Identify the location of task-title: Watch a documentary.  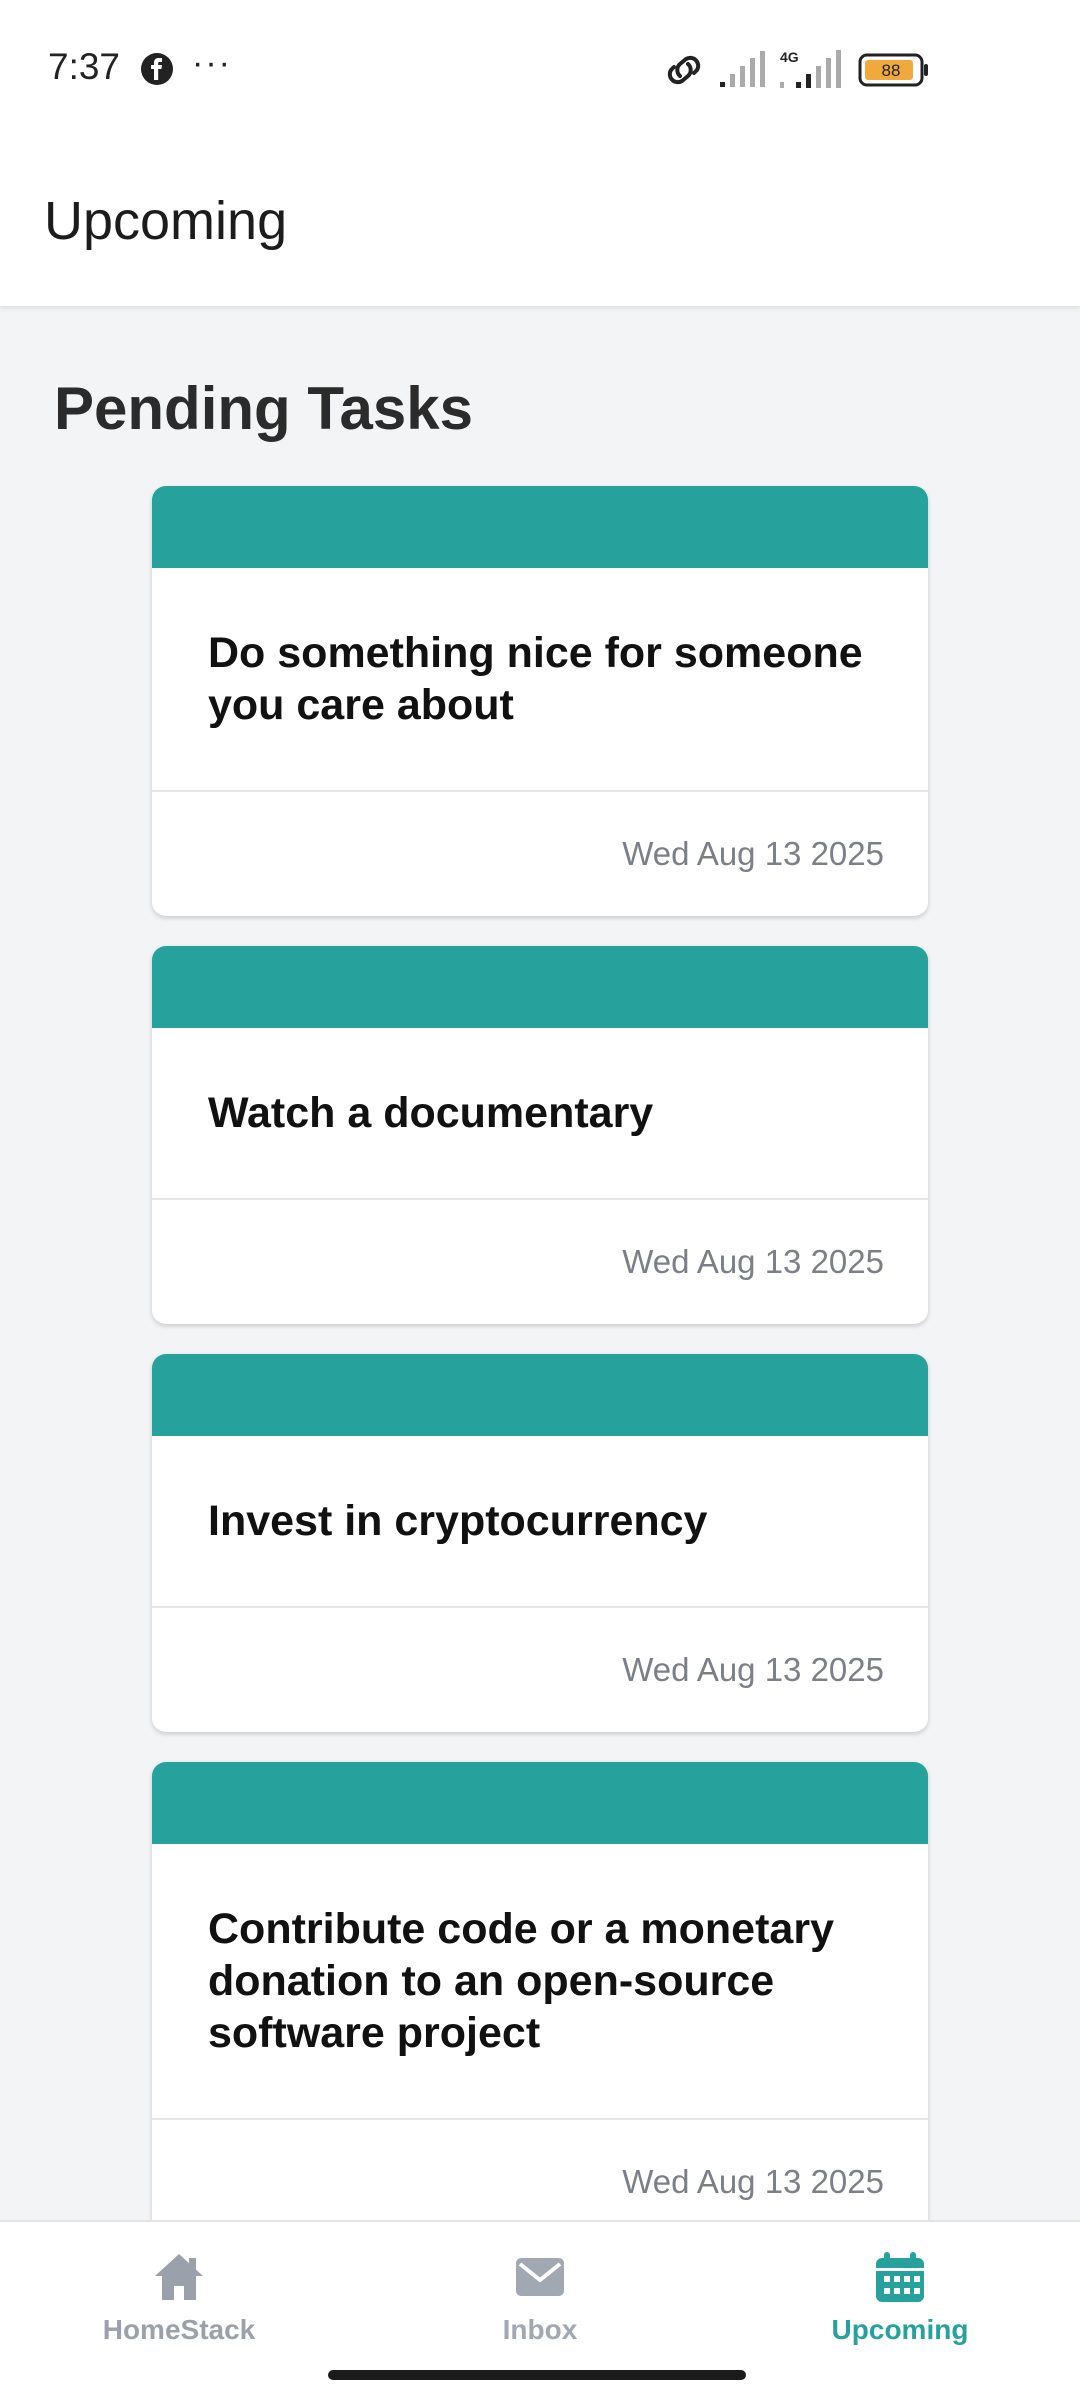
(431, 1113).